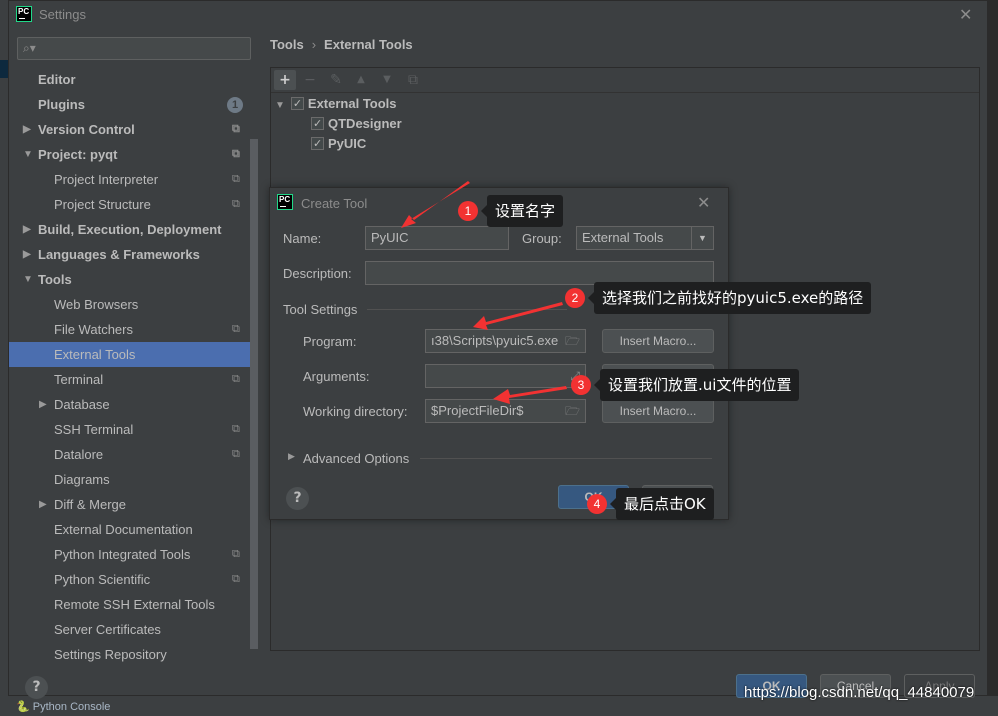 This screenshot has width=998, height=716. I want to click on annotation-tooltip-2: 选择我们之前找好的pyuic5.exe的路径, so click(729, 298).